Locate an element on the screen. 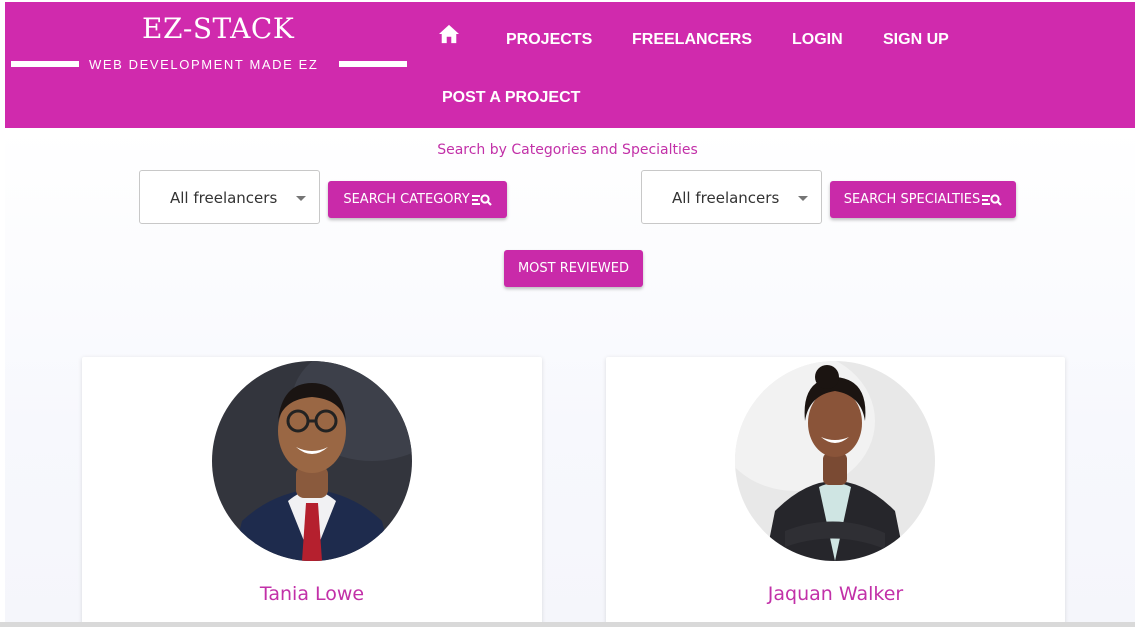 This screenshot has height=627, width=1135. nav-post-project: POST A PROJECT is located at coordinates (511, 98).